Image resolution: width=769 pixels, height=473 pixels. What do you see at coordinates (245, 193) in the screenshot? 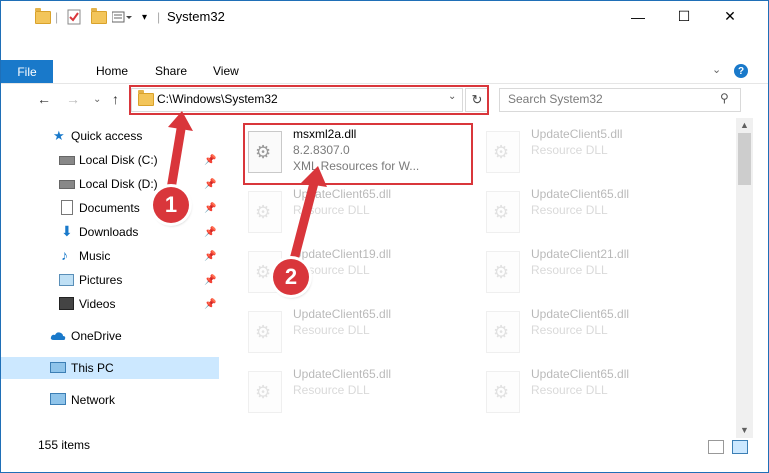
I see `annotation-arrows` at bounding box center [245, 193].